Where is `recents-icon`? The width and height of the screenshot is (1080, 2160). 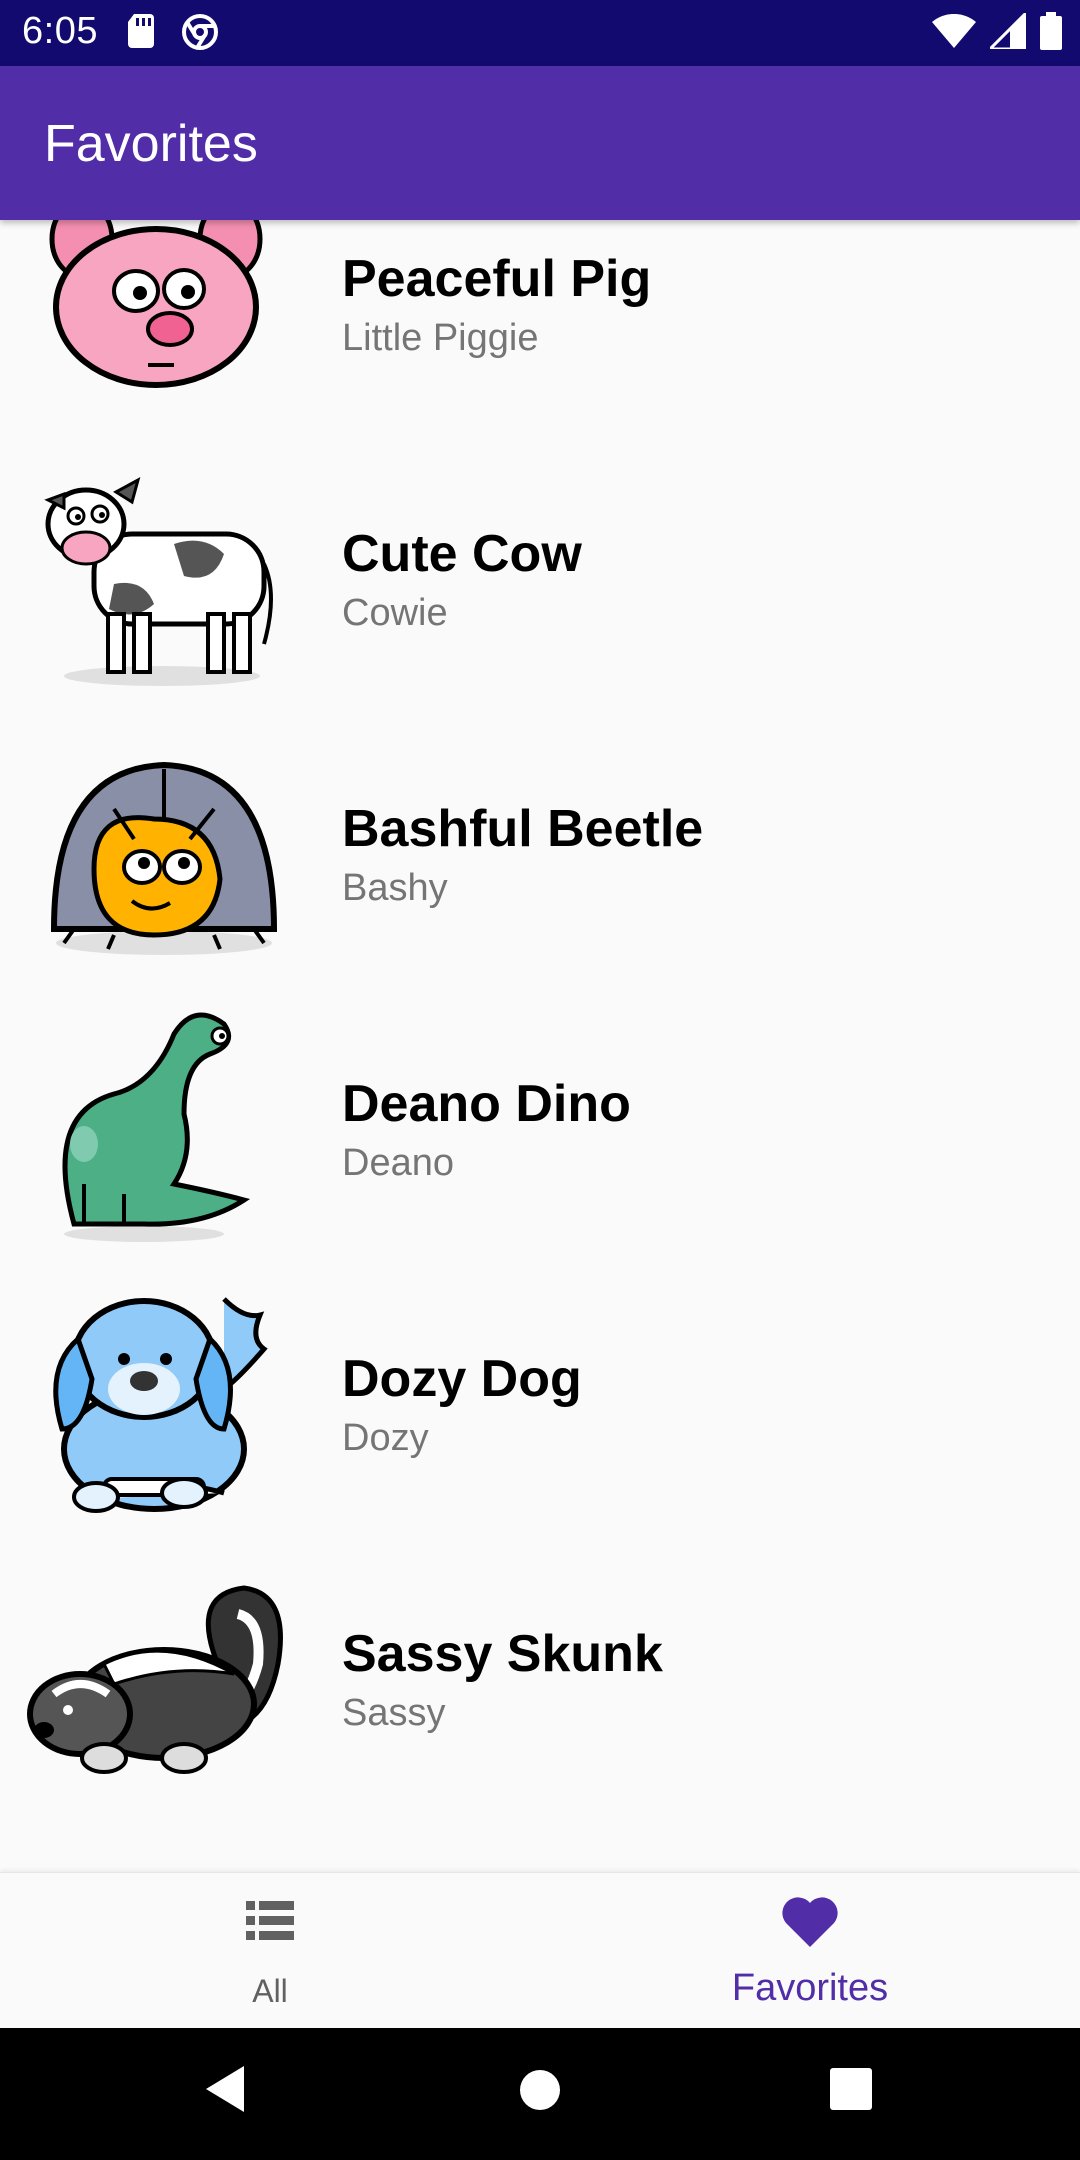 recents-icon is located at coordinates (851, 2089).